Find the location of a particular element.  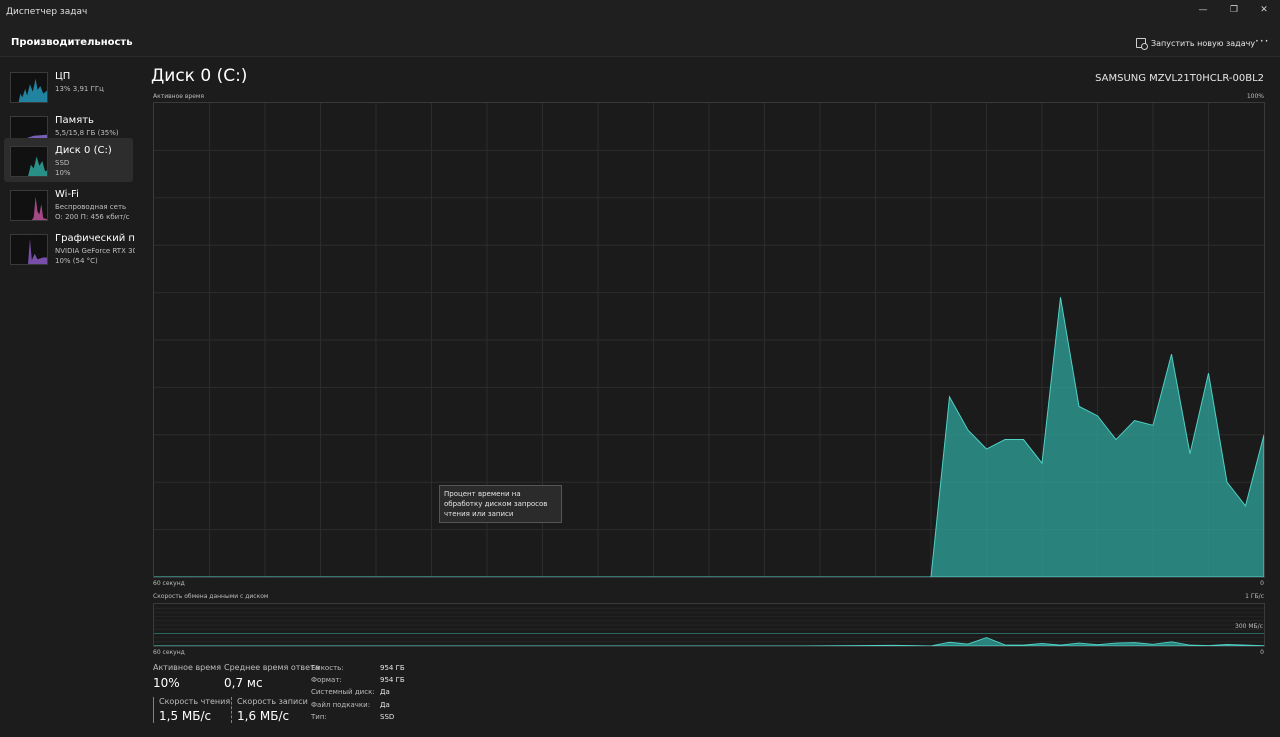

sidebar-item-detail: Беспроводная сеть is located at coordinates (91, 207).